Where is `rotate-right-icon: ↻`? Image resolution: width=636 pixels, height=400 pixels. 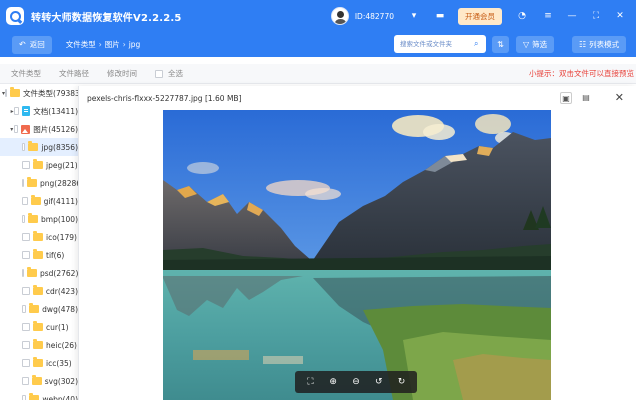
rotate-right-icon: ↻ is located at coordinates (402, 382).